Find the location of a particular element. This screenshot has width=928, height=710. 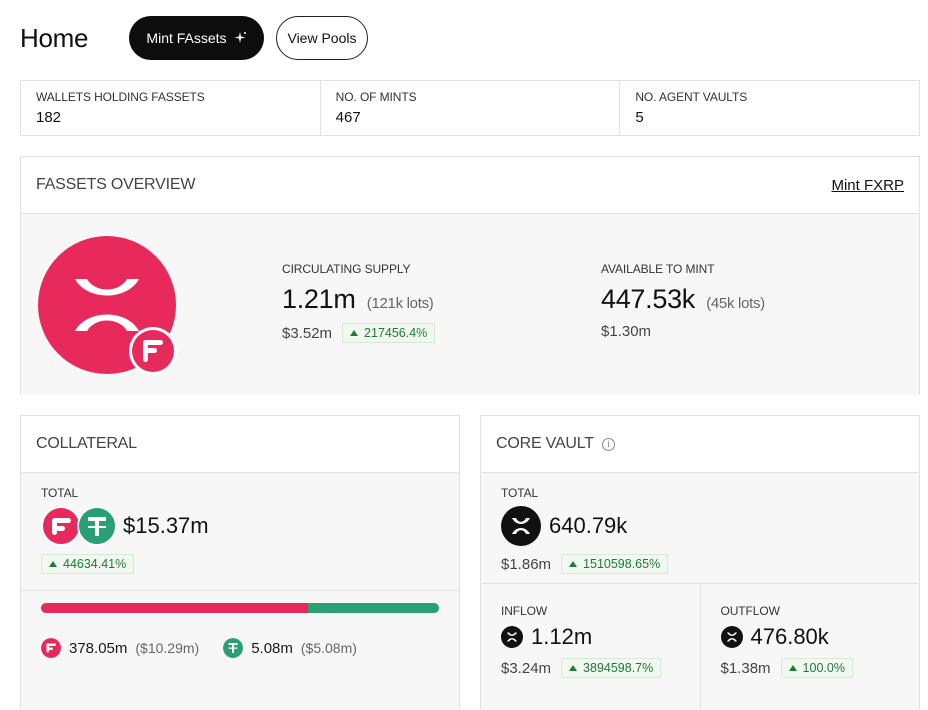

outflow: OUTFLOW 476.80k $1.38m 100.0% is located at coordinates (810, 646).